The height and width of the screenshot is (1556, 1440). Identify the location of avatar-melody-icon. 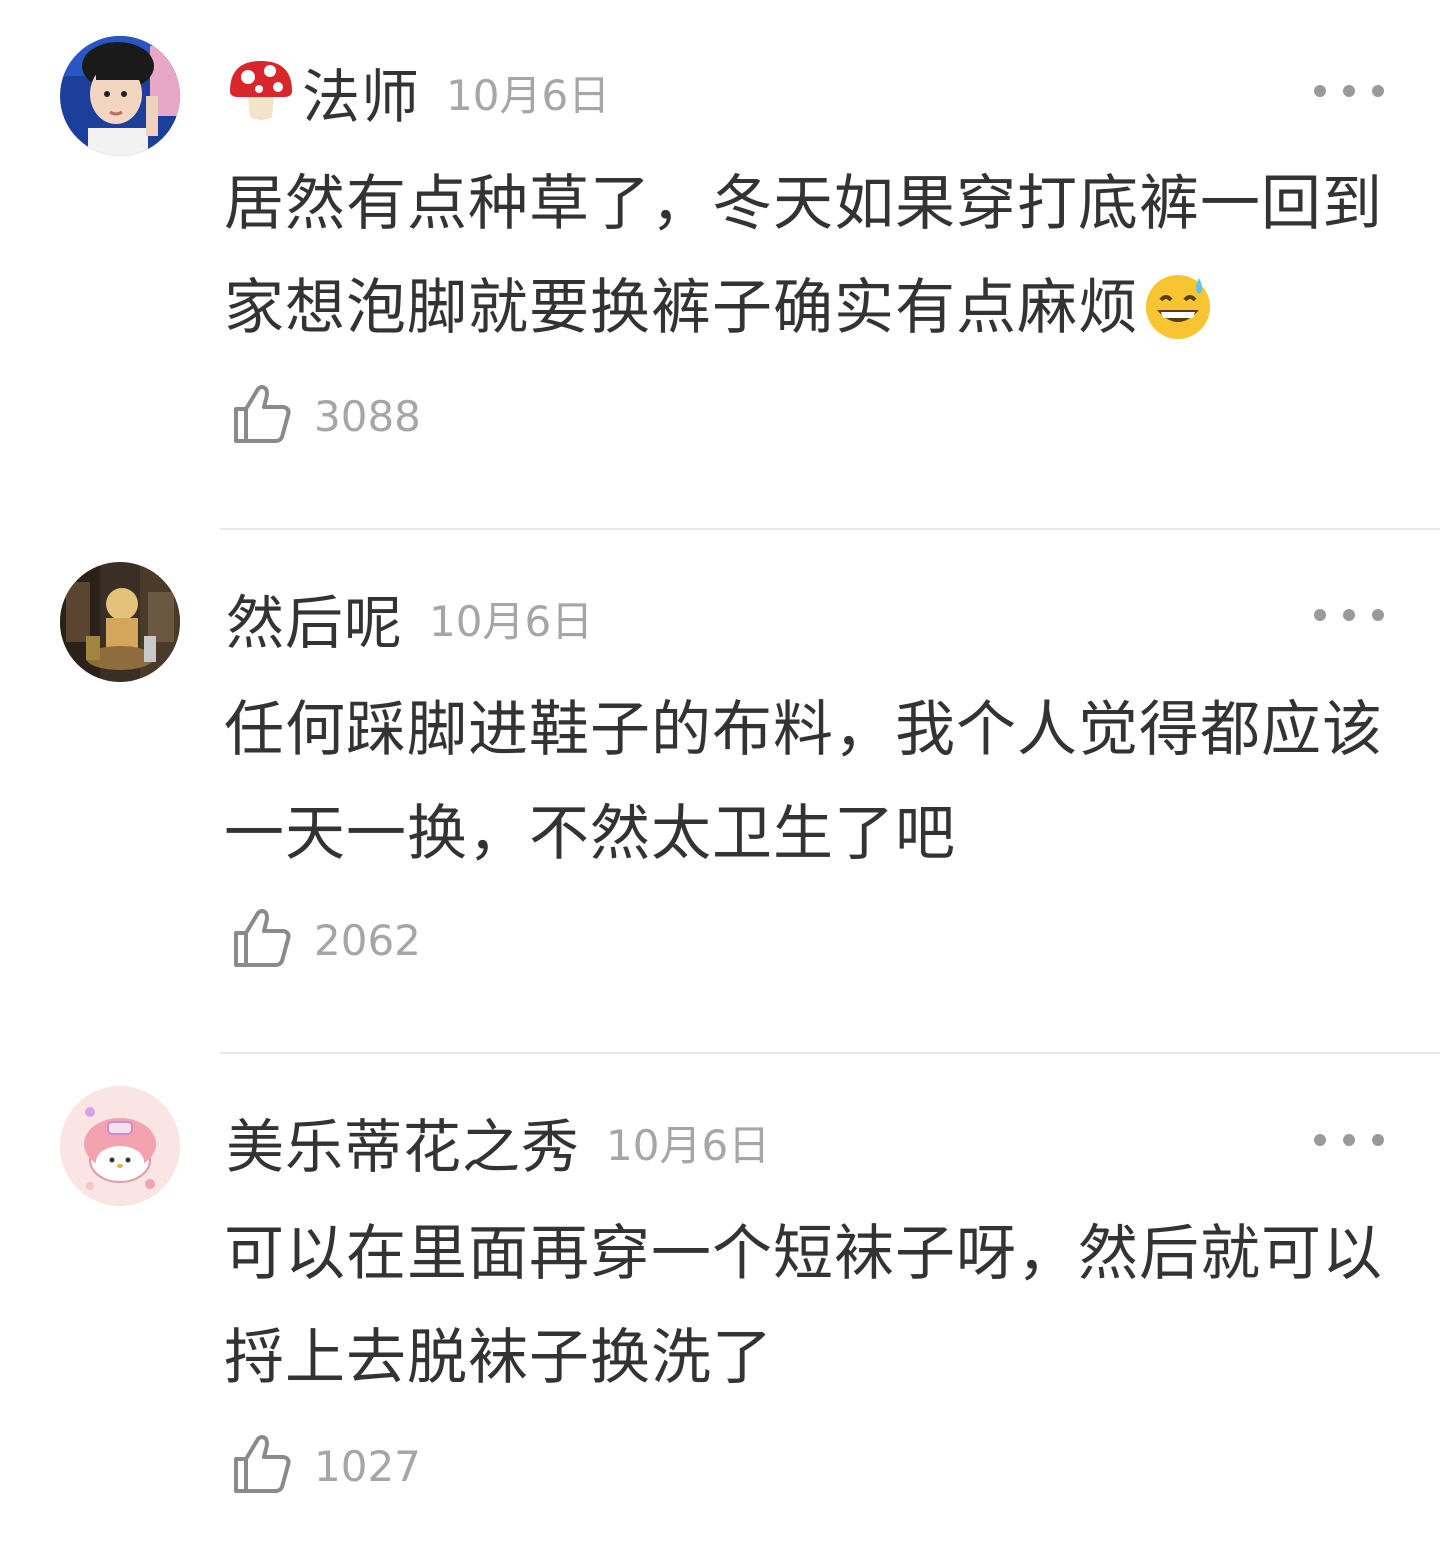
(120, 1146).